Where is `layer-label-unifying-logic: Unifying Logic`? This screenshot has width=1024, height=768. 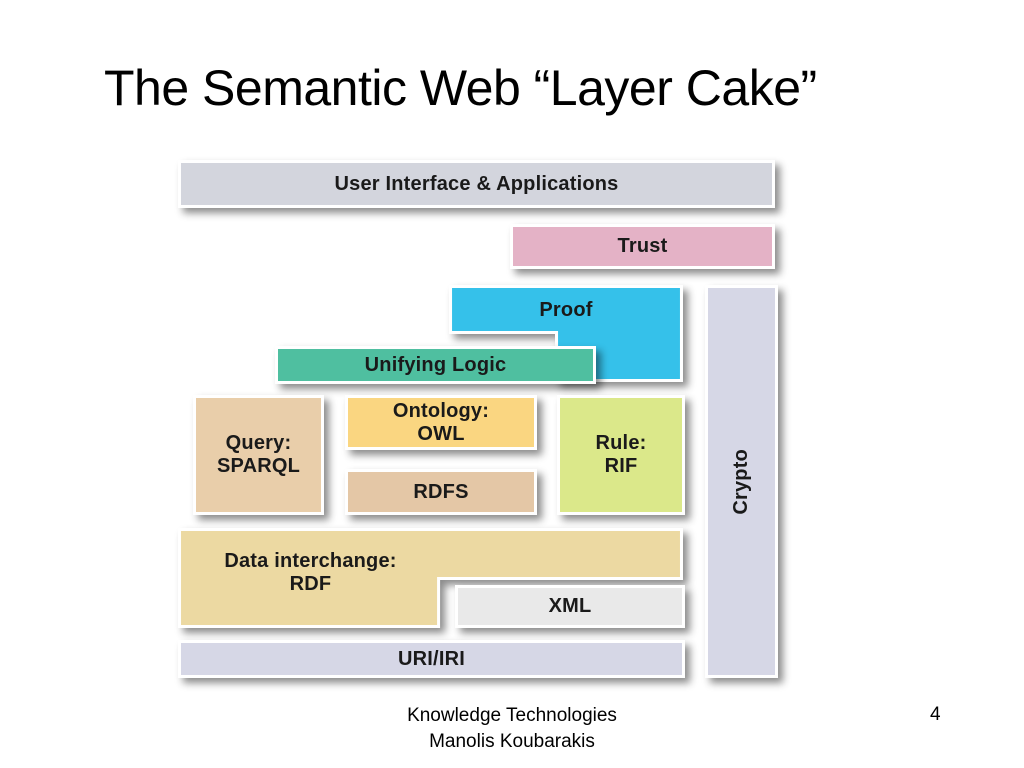 layer-label-unifying-logic: Unifying Logic is located at coordinates (435, 364).